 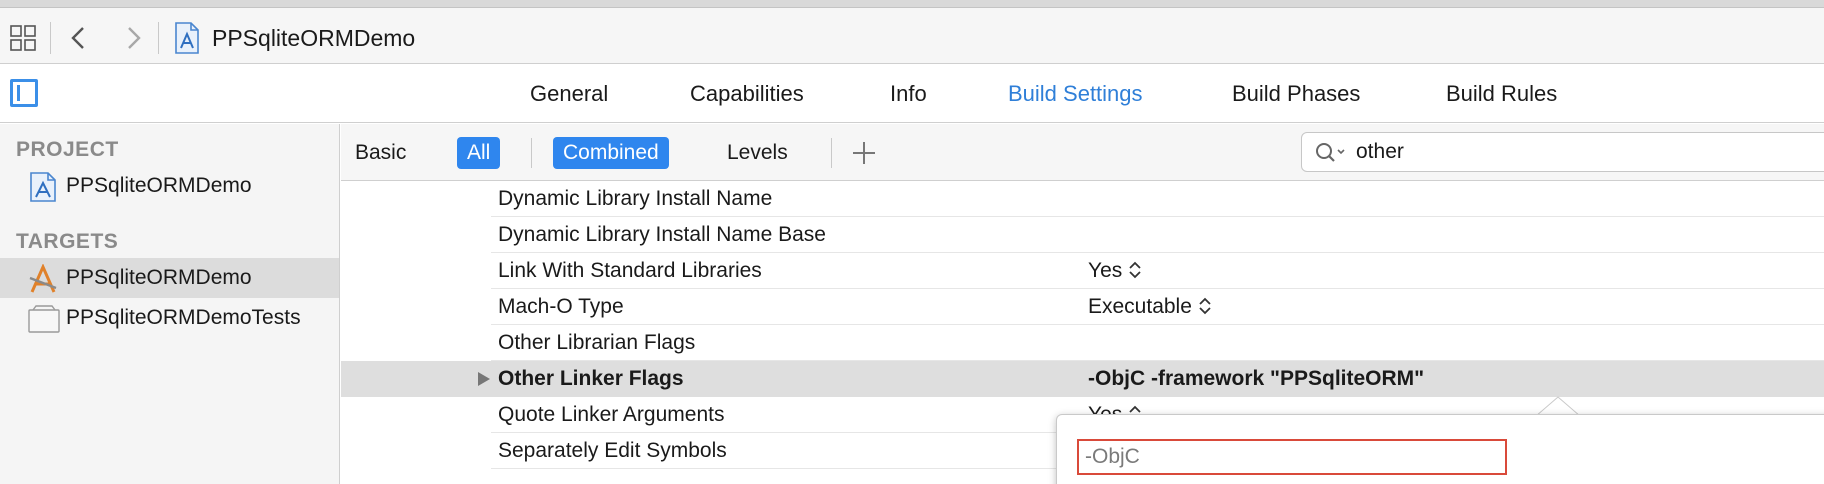 What do you see at coordinates (591, 378) in the screenshot?
I see `setting-name: Other Linker Flags` at bounding box center [591, 378].